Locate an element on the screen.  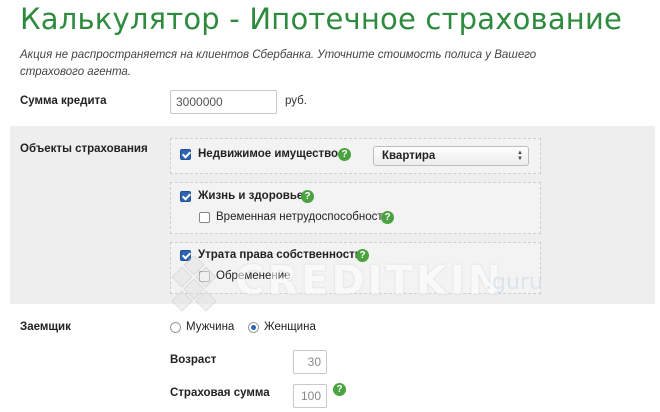
loan-amount-unit: руб. is located at coordinates (296, 101).